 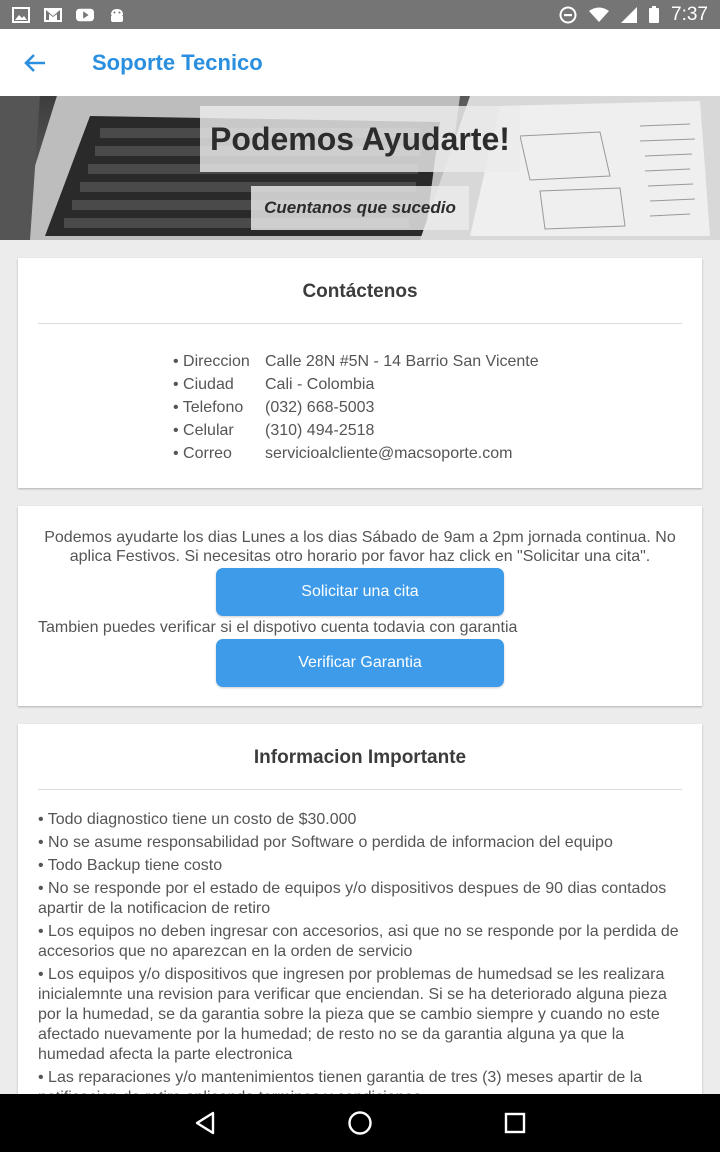 I want to click on clock: 7:37, so click(x=689, y=14).